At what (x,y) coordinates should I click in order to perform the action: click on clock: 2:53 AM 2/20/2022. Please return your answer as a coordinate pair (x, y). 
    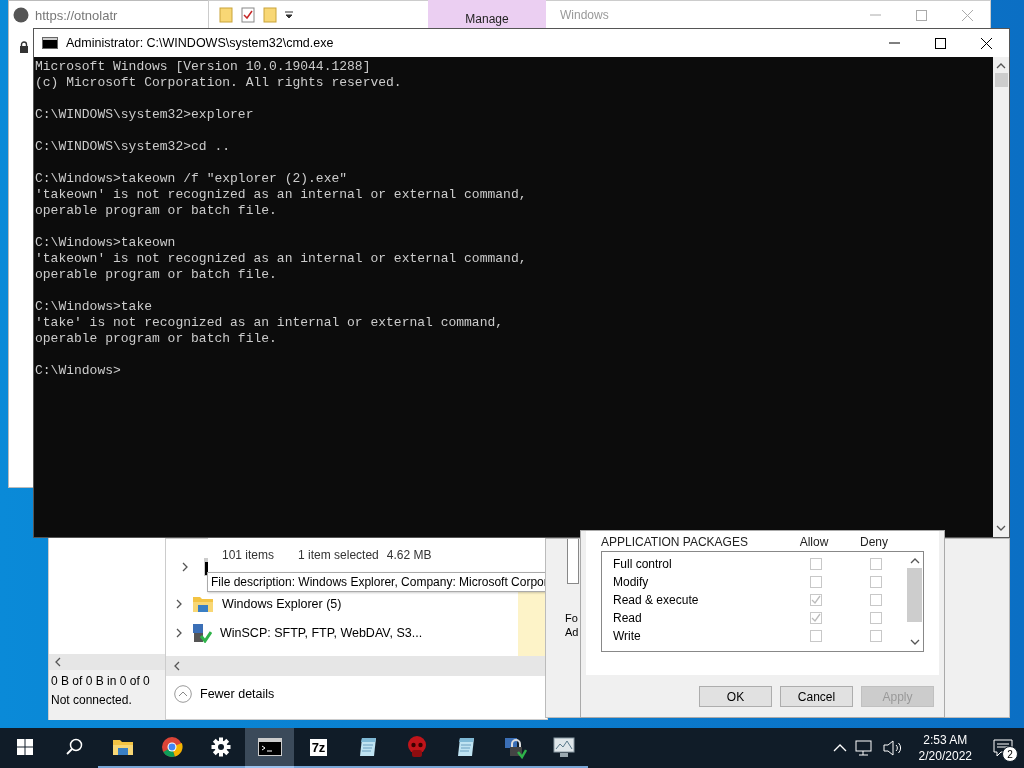
    Looking at the image, I should click on (945, 748).